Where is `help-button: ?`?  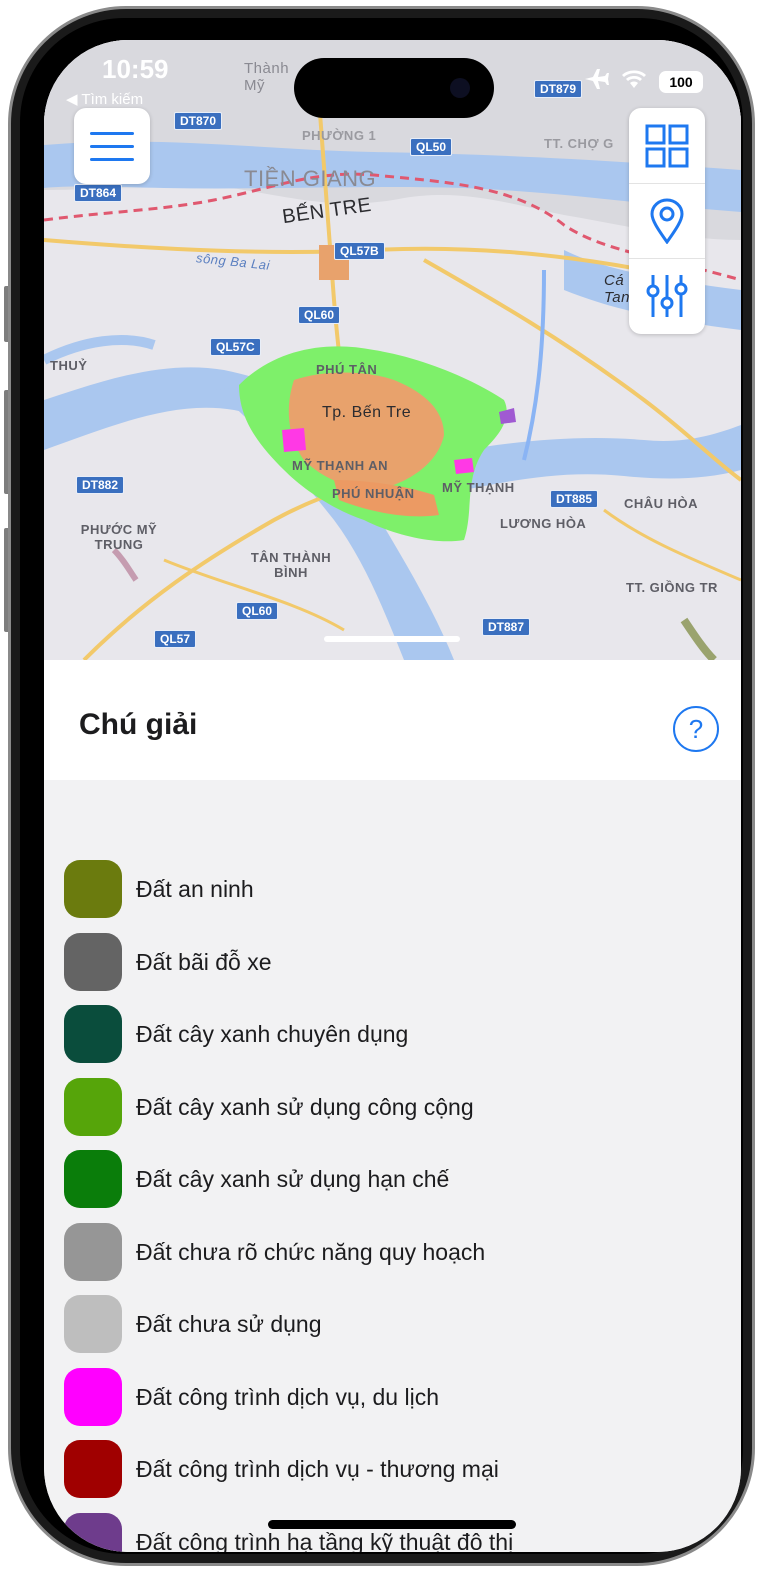
help-button: ? is located at coordinates (696, 729).